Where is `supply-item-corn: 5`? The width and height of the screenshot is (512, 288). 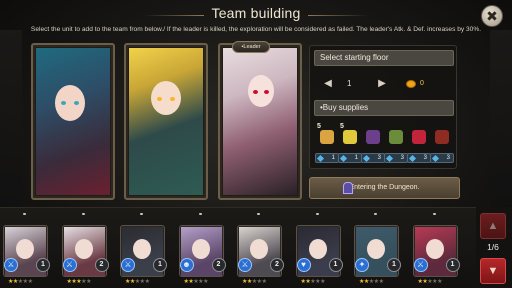
supply-item-corn: 5 is located at coordinates (349, 135).